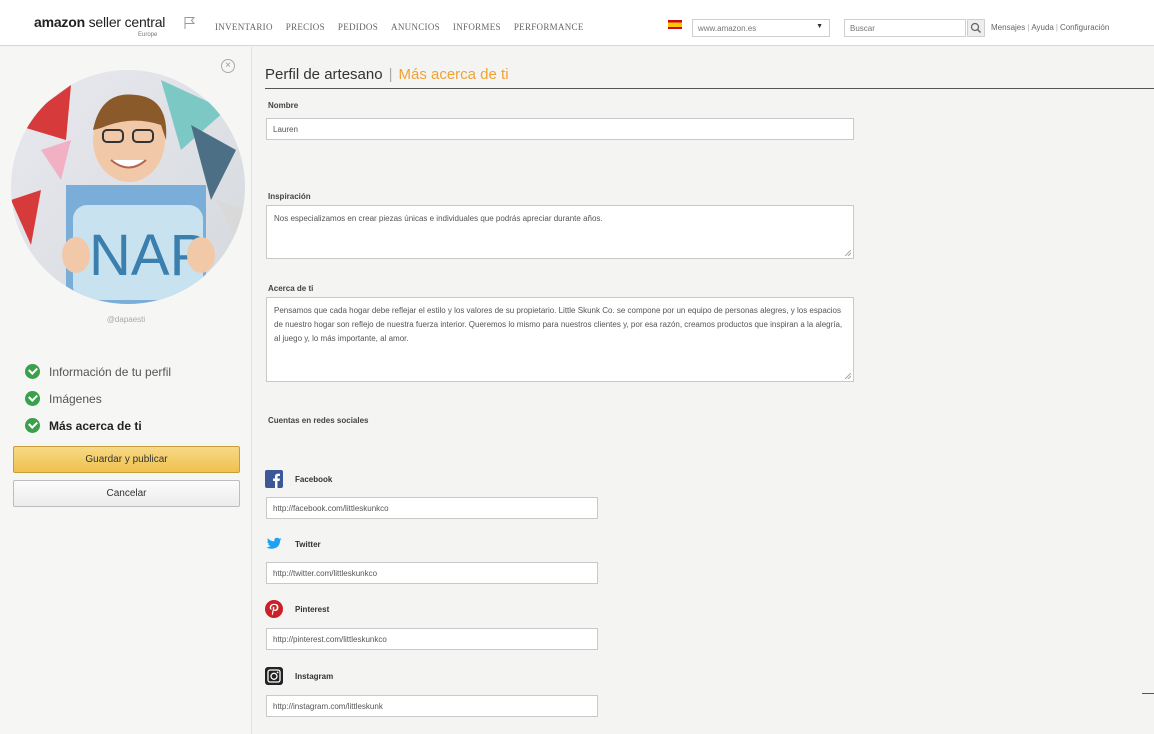  Describe the element at coordinates (98, 425) in the screenshot. I see `step-mas-acerca: Más acerca de ti` at that location.